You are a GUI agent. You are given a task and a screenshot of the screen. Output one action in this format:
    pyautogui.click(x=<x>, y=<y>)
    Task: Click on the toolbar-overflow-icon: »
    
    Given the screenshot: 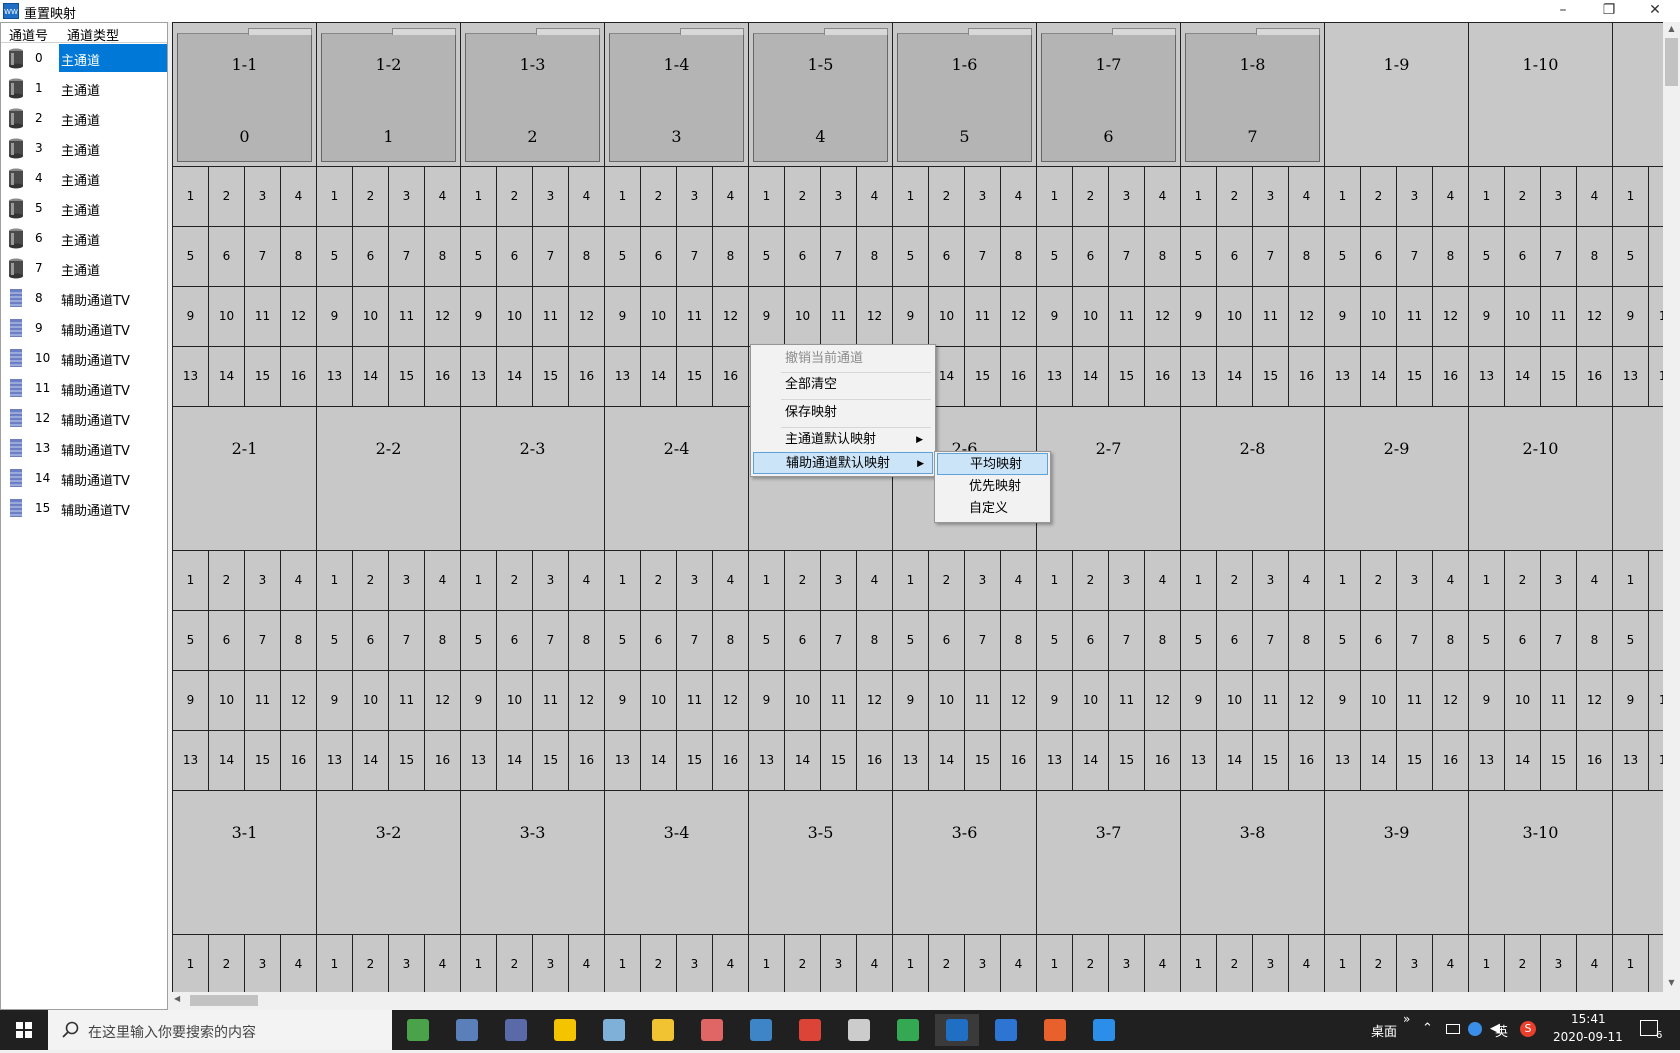 What is the action you would take?
    pyautogui.click(x=1406, y=1019)
    